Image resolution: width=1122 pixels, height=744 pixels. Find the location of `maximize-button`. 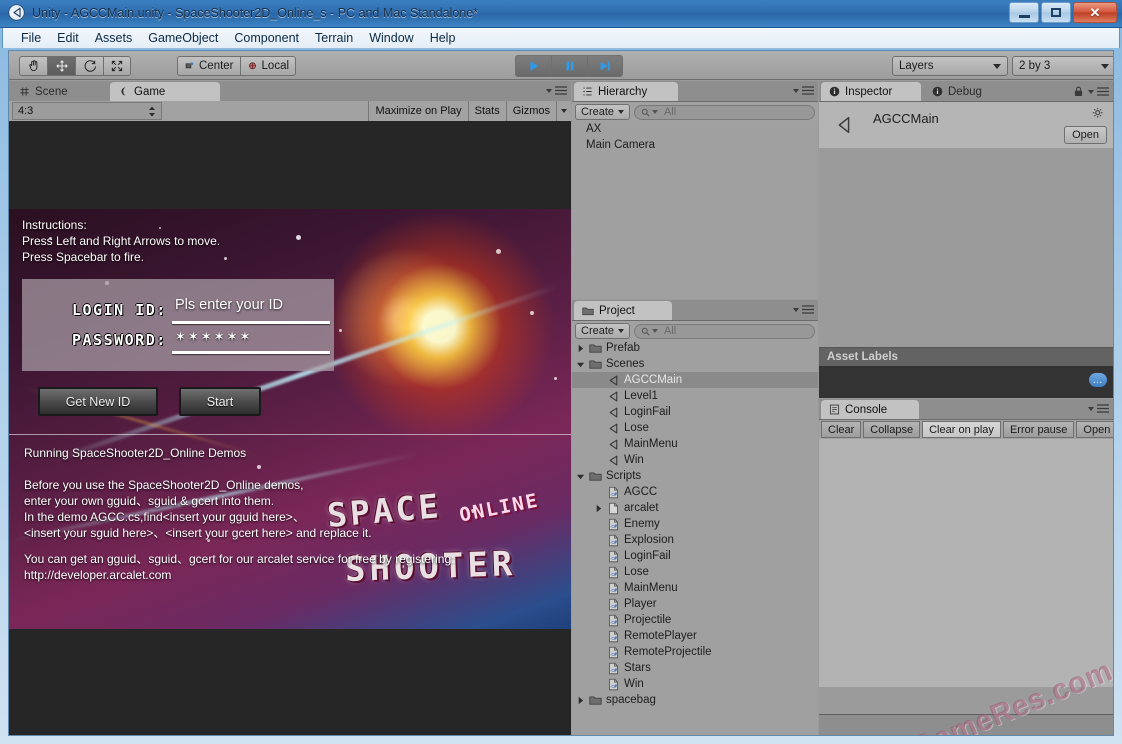

maximize-button is located at coordinates (1056, 12).